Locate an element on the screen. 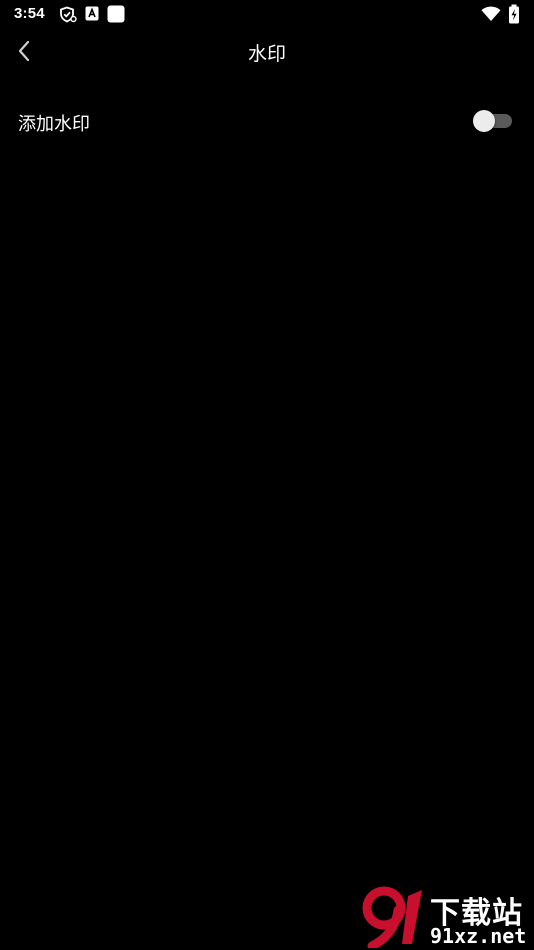 Image resolution: width=534 pixels, height=950 pixels. add-watermark-toggle is located at coordinates (493, 121).